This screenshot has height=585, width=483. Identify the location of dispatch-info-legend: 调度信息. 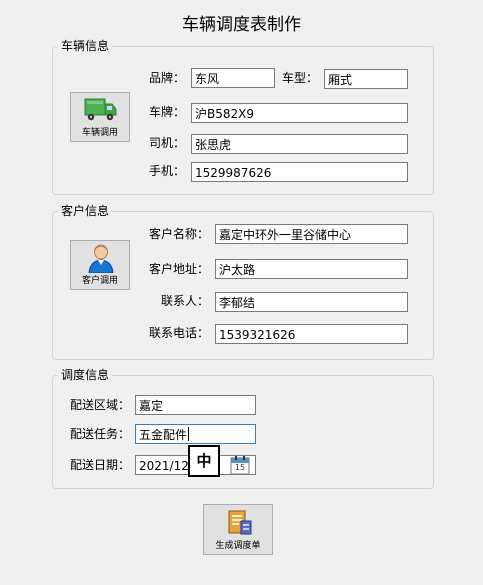
(85, 375).